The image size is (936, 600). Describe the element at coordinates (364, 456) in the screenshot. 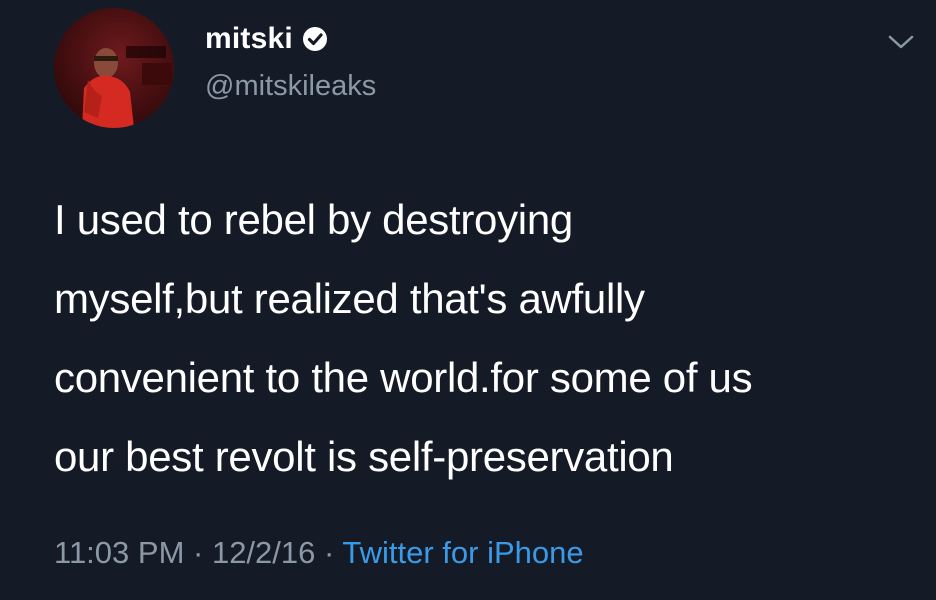

I see `tweet-text-line: our best revolt is self-preservation` at that location.